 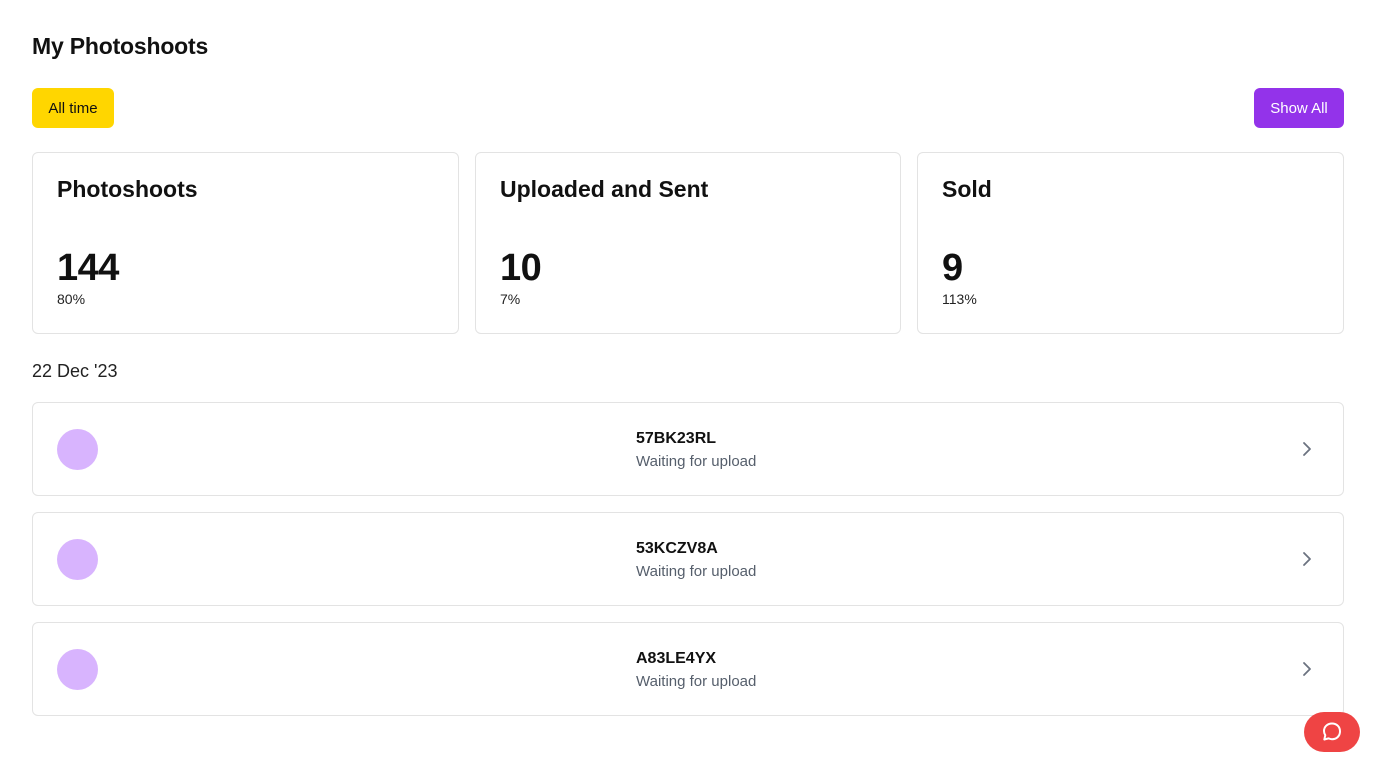 What do you see at coordinates (604, 189) in the screenshot?
I see `stat-title: Uploaded and Sent` at bounding box center [604, 189].